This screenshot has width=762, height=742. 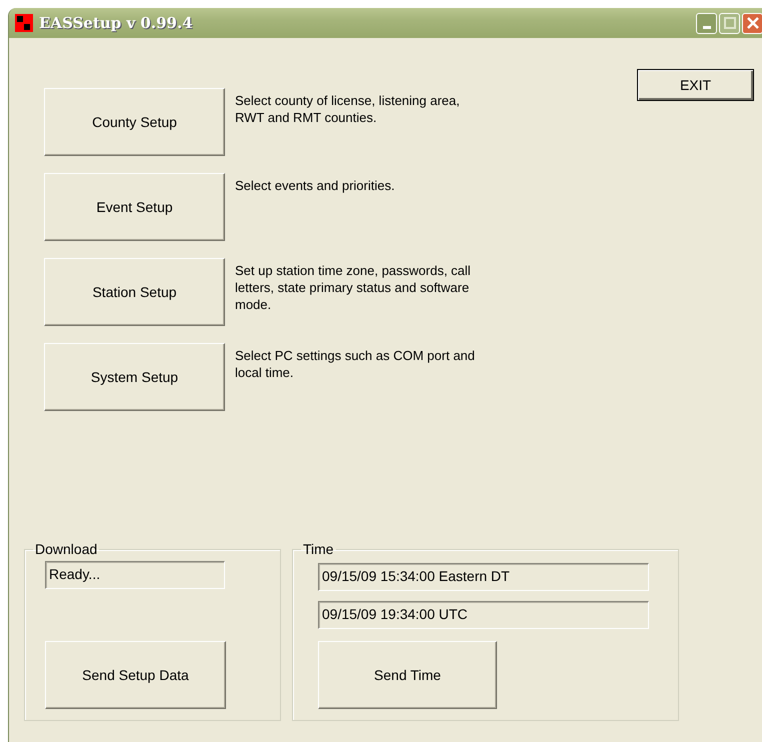 What do you see at coordinates (353, 287) in the screenshot?
I see `setup-description: Set up station time zone, passwords, call letters, state primary status and software mode.` at bounding box center [353, 287].